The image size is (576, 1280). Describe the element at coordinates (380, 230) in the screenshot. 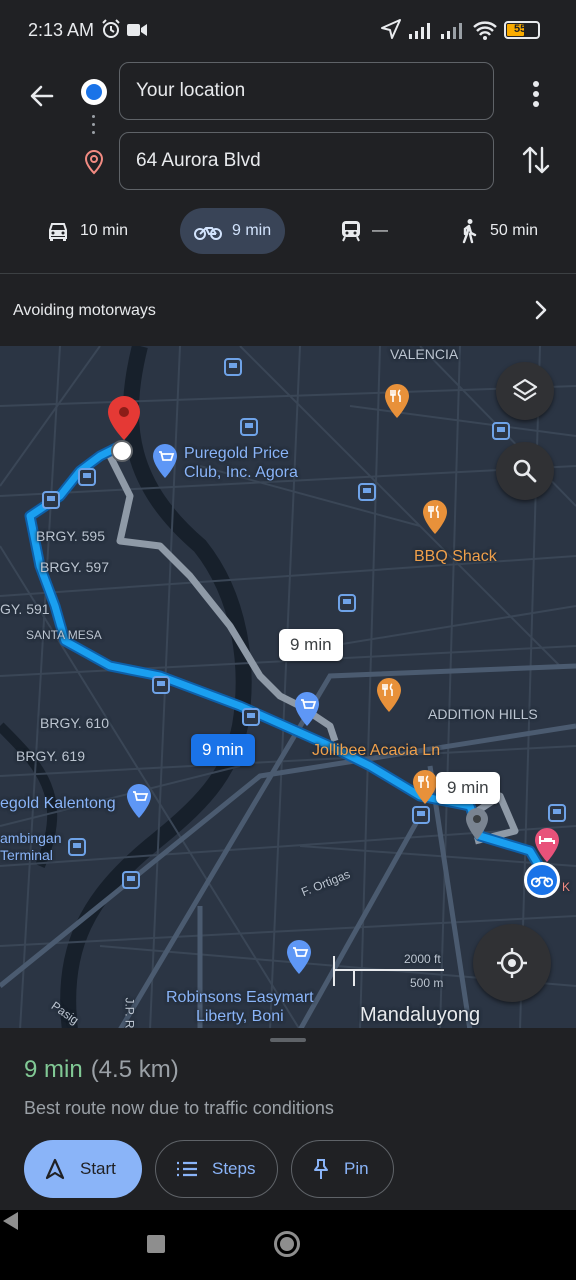

I see `tab-transit-label: —` at that location.